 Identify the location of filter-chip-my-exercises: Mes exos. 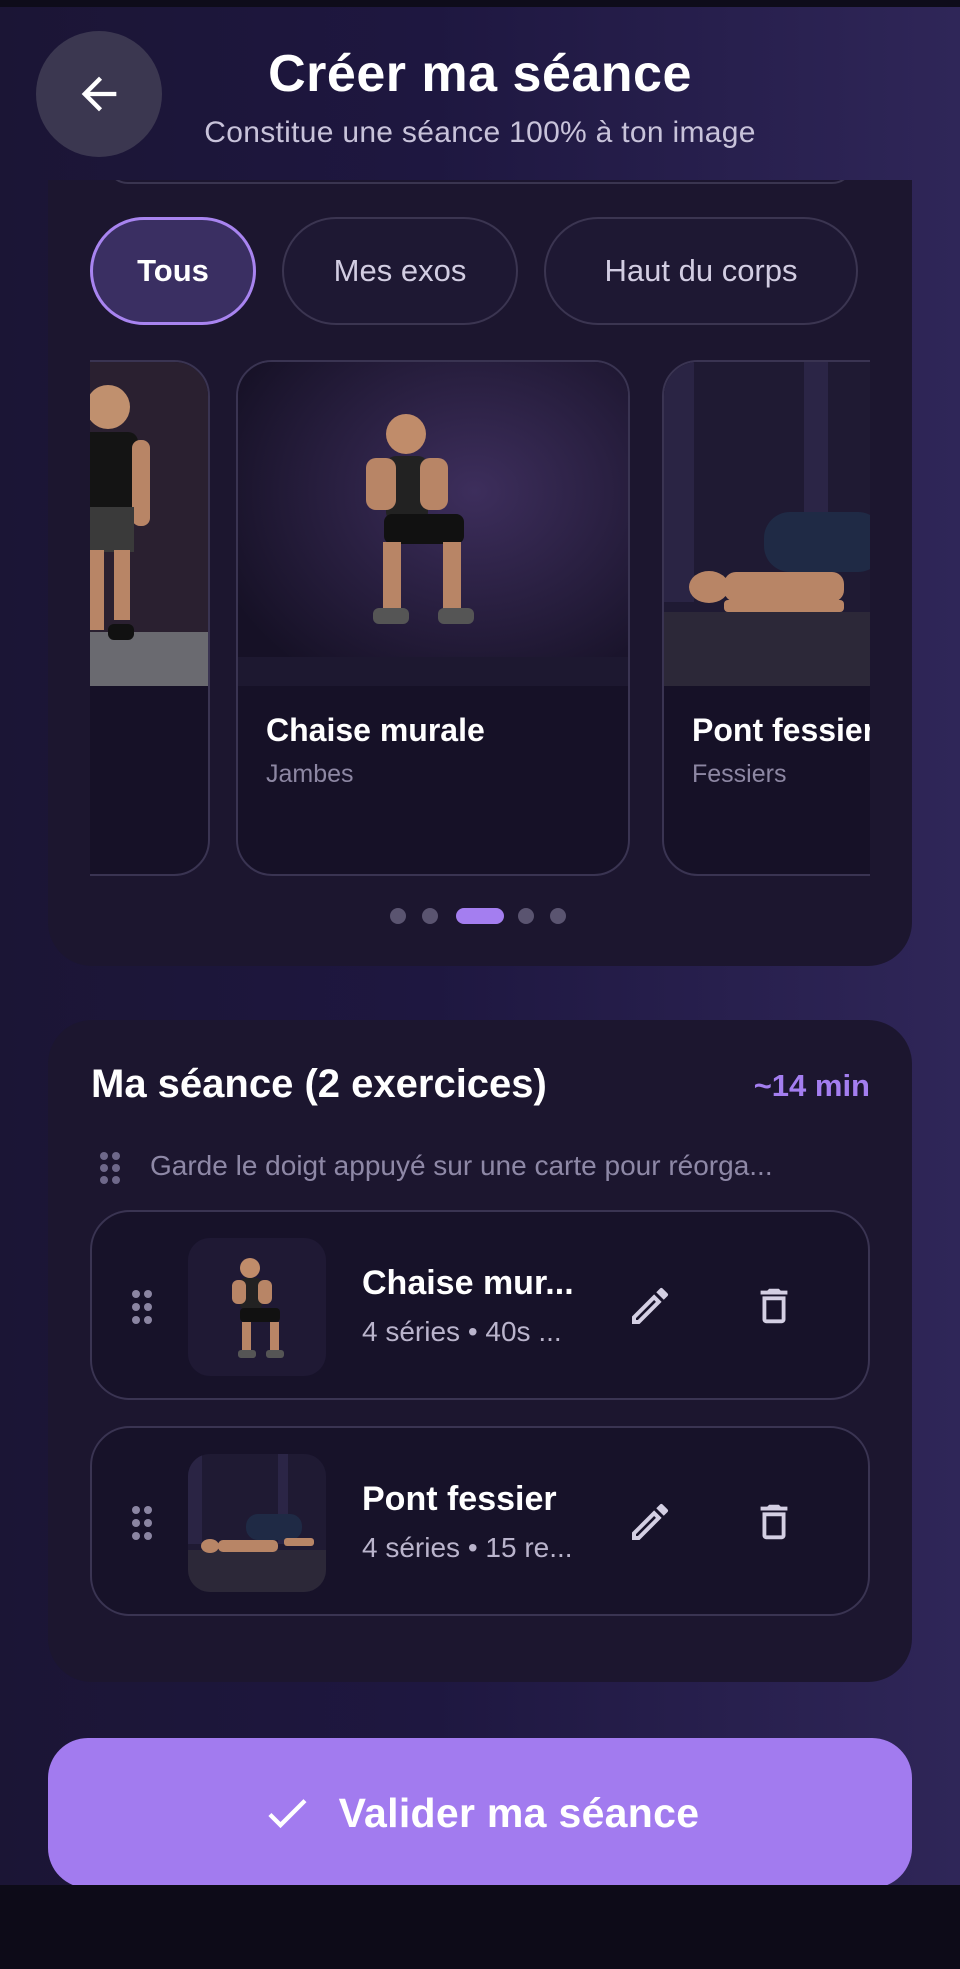
(400, 271).